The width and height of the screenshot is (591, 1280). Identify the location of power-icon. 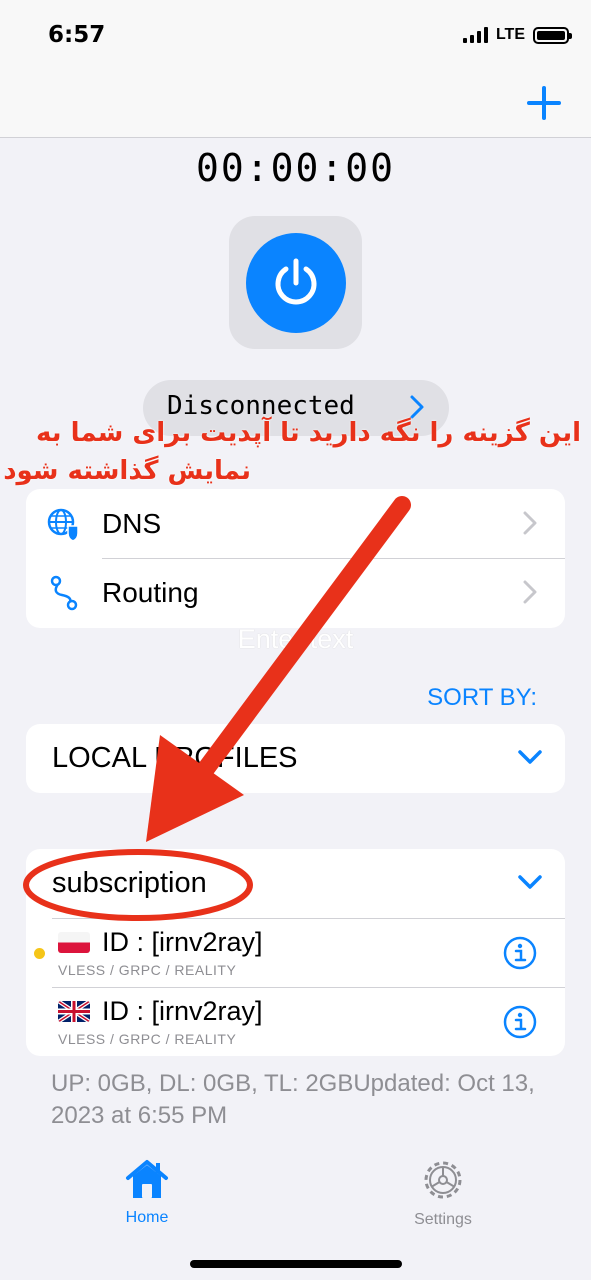
(296, 281).